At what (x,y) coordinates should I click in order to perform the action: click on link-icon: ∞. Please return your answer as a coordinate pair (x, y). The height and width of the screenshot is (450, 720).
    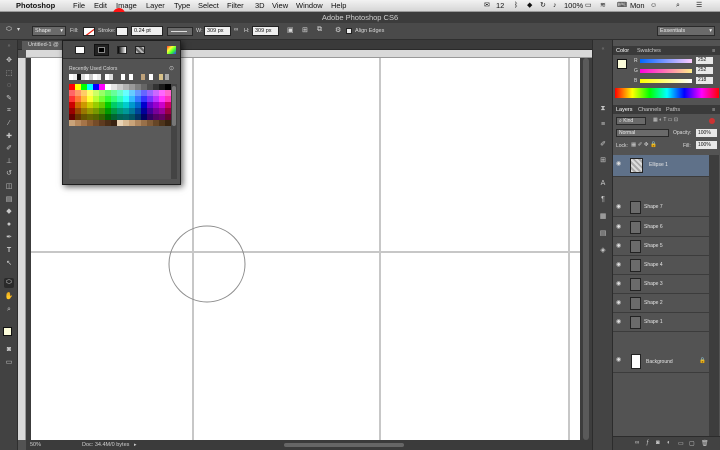
    Looking at the image, I should click on (236, 30).